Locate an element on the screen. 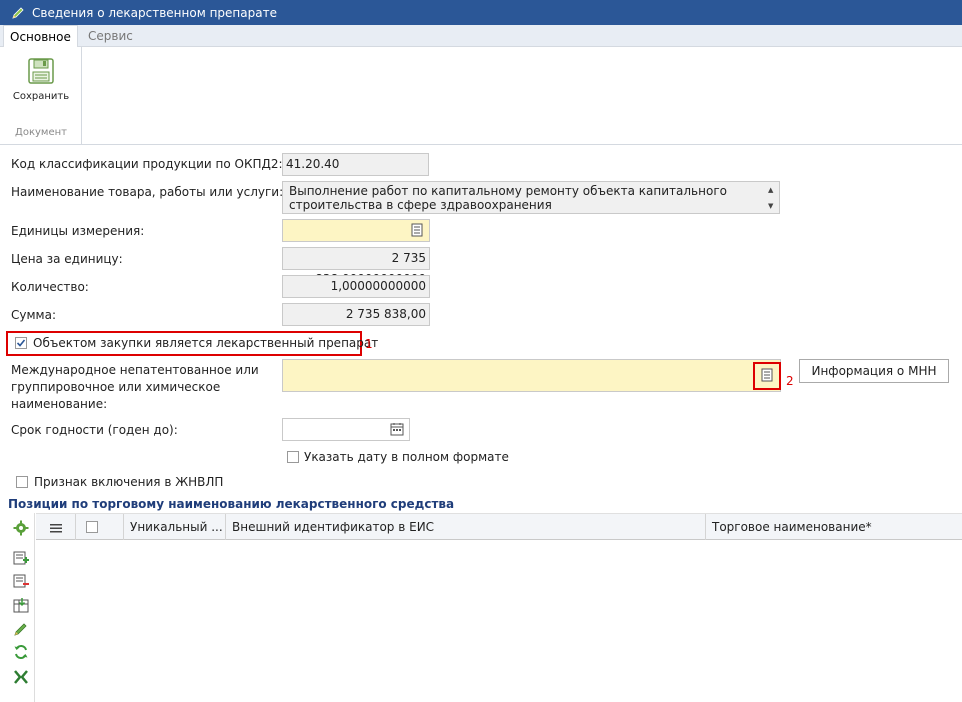 The height and width of the screenshot is (702, 962). window-titlebar: Сведения о лекарственном препарате is located at coordinates (481, 12).